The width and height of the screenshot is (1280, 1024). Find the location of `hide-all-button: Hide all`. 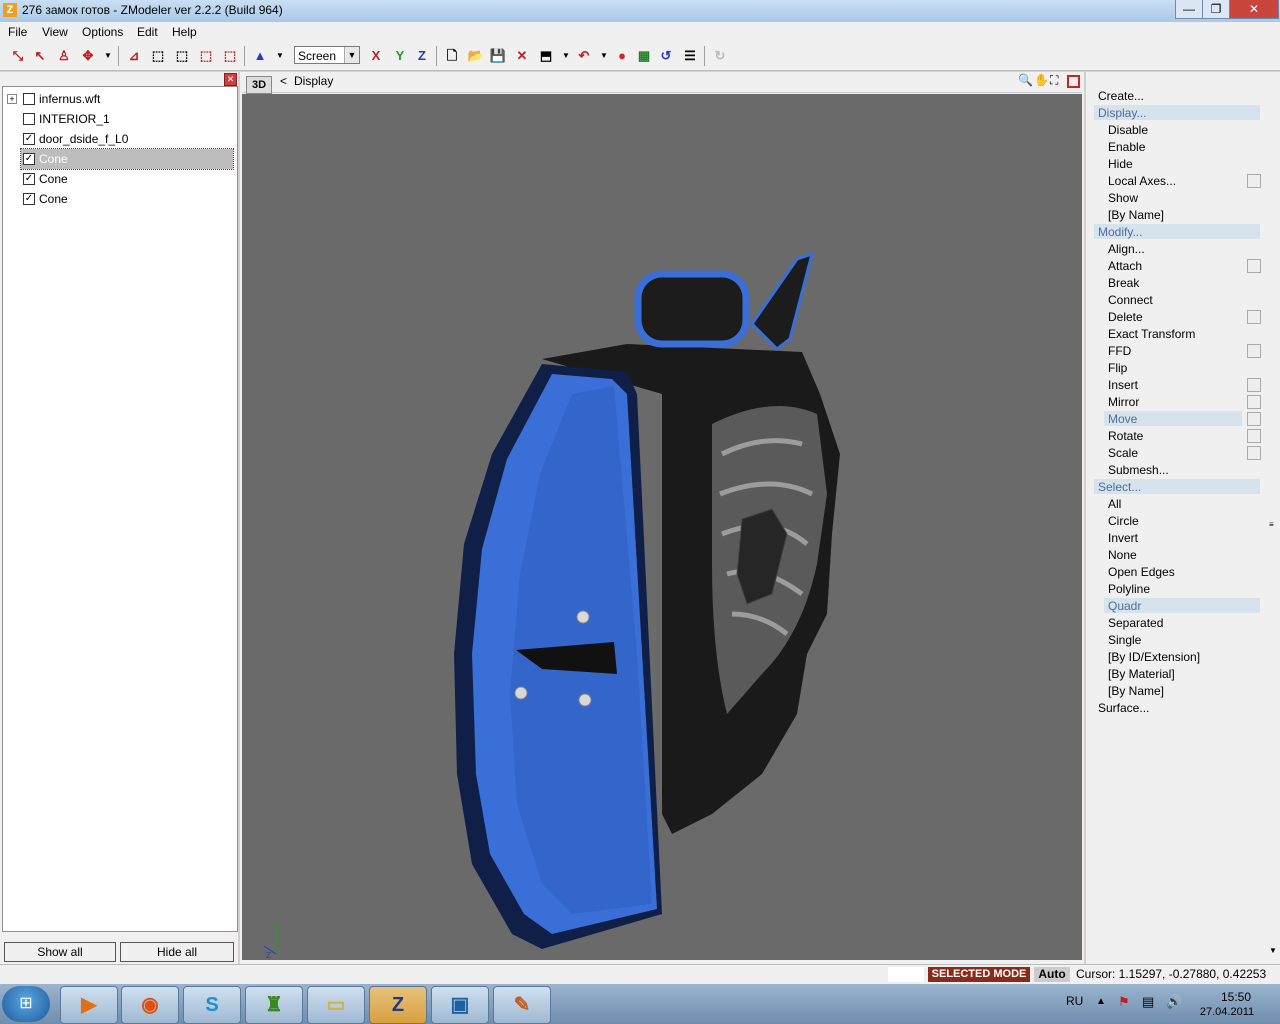

hide-all-button: Hide all is located at coordinates (177, 952).